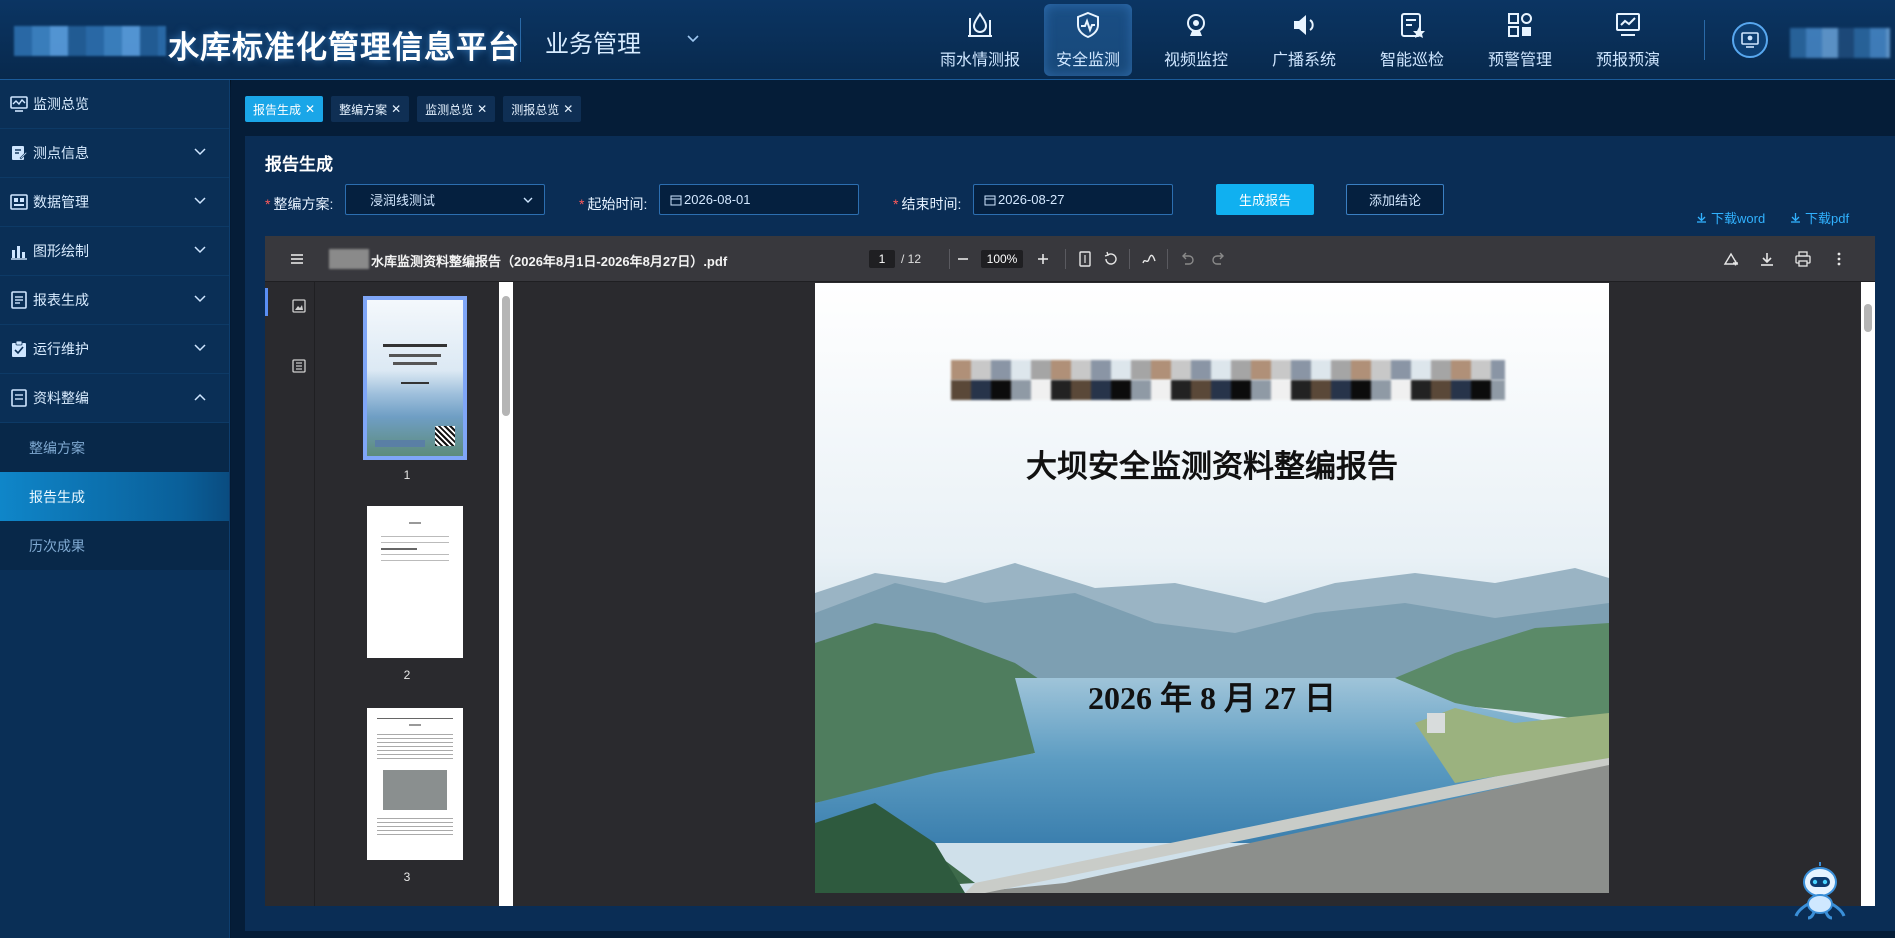 The image size is (1895, 938). What do you see at coordinates (1111, 259) in the screenshot?
I see `rotate-icon` at bounding box center [1111, 259].